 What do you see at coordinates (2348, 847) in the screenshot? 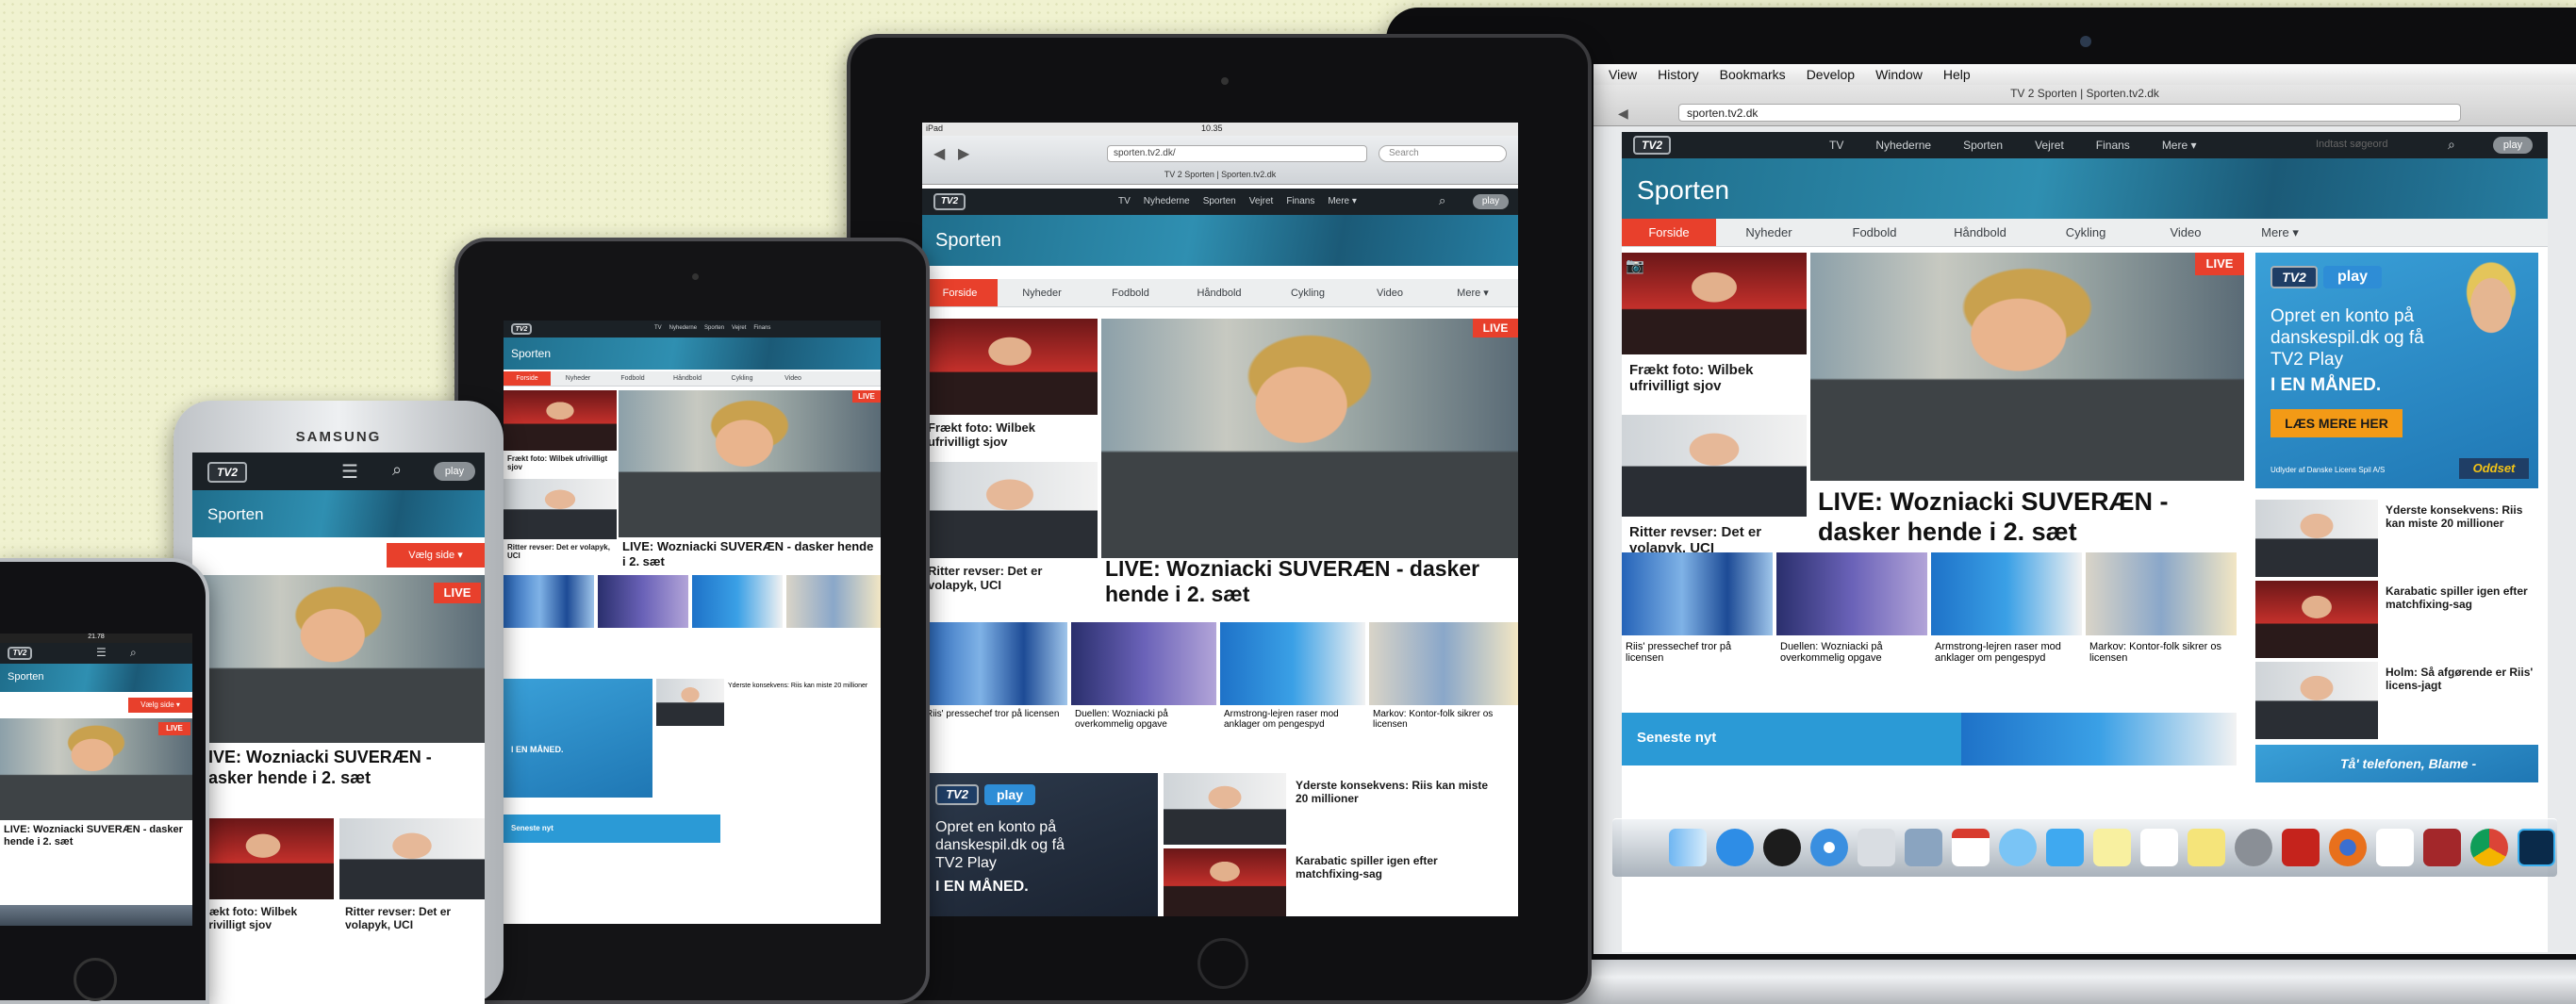
I see `firefox-icon` at bounding box center [2348, 847].